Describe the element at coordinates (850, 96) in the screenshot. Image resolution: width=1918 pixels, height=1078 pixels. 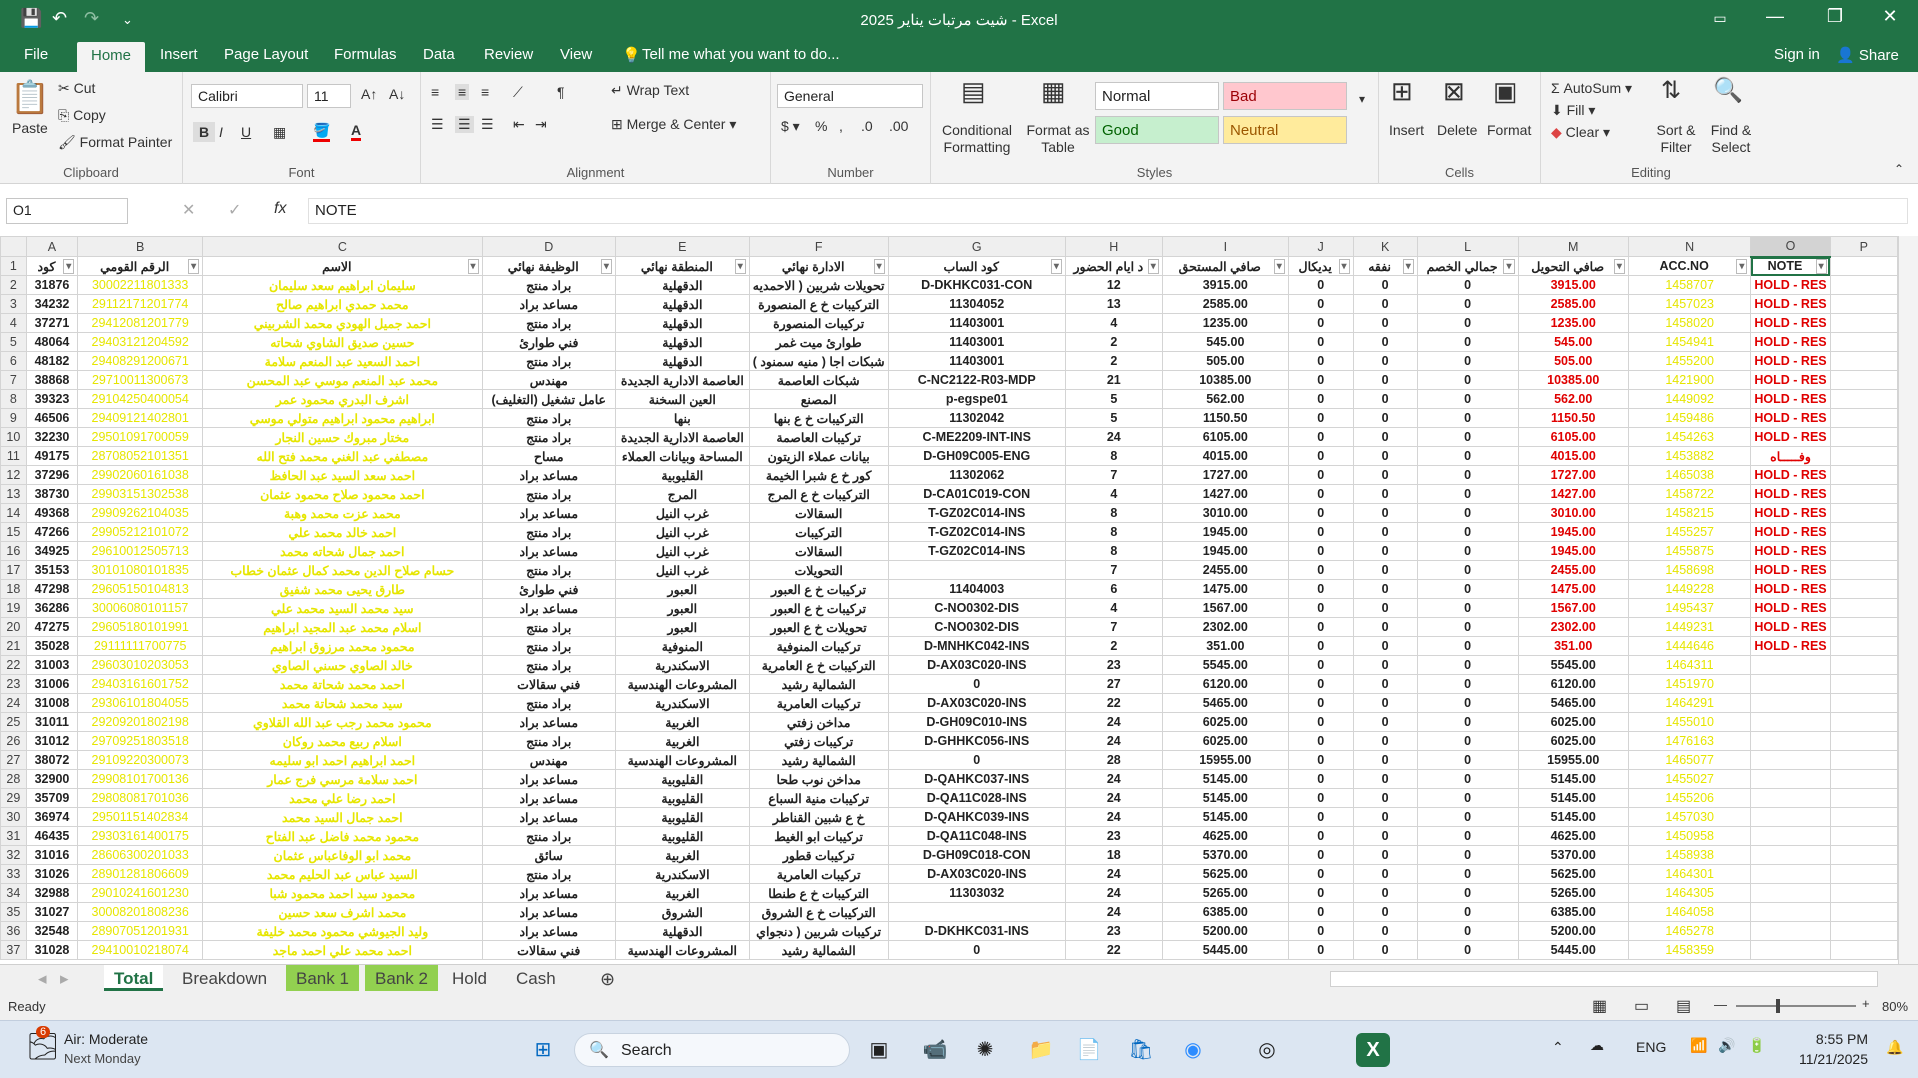
I see `number-format-select: General` at that location.